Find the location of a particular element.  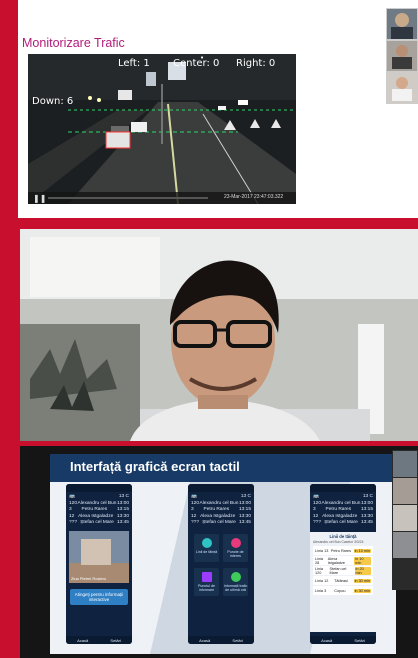

counter-right: Right: 0 is located at coordinates (256, 63).